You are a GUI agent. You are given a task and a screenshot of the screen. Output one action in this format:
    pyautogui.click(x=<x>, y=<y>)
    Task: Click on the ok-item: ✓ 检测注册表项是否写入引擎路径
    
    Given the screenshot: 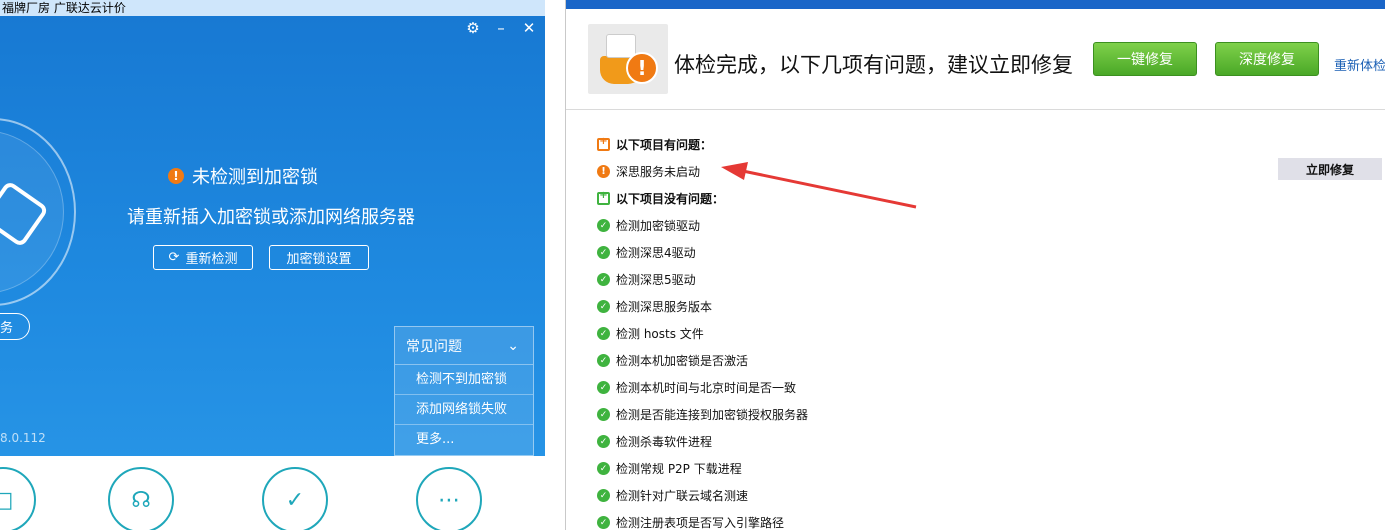 What is the action you would take?
    pyautogui.click(x=690, y=522)
    